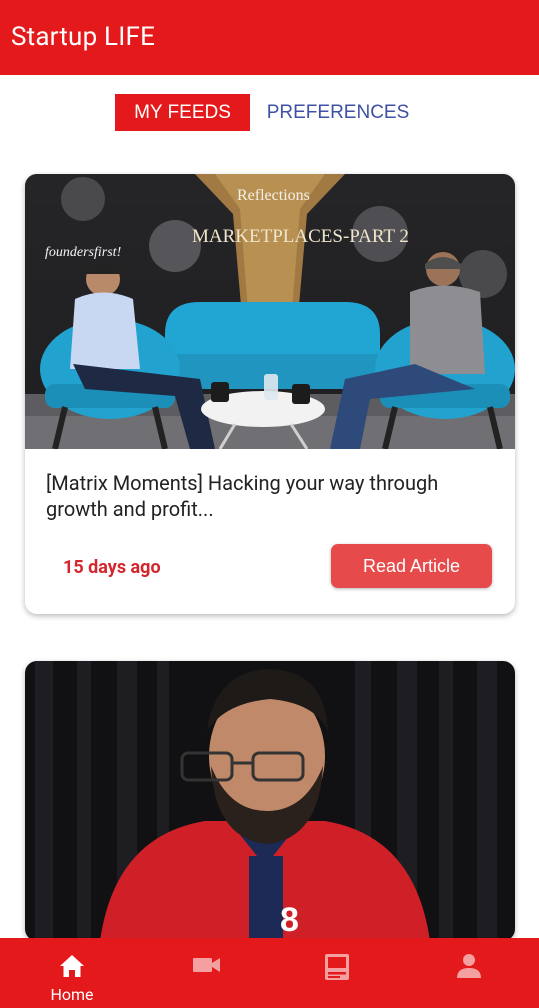 Image resolution: width=539 pixels, height=1008 pixels. Describe the element at coordinates (72, 966) in the screenshot. I see `home-icon` at that location.